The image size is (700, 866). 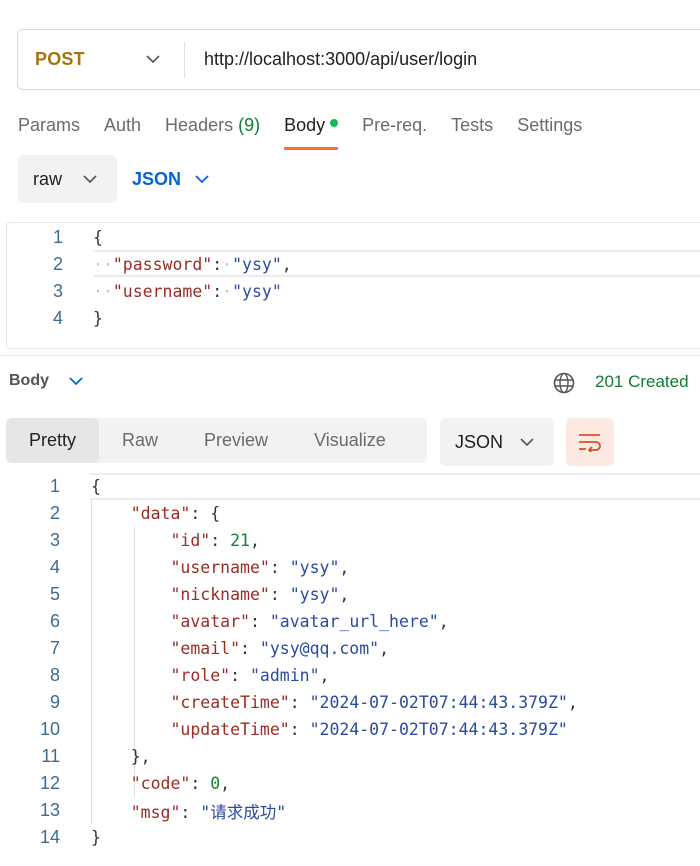 I want to click on line-number: 12, so click(x=49, y=783).